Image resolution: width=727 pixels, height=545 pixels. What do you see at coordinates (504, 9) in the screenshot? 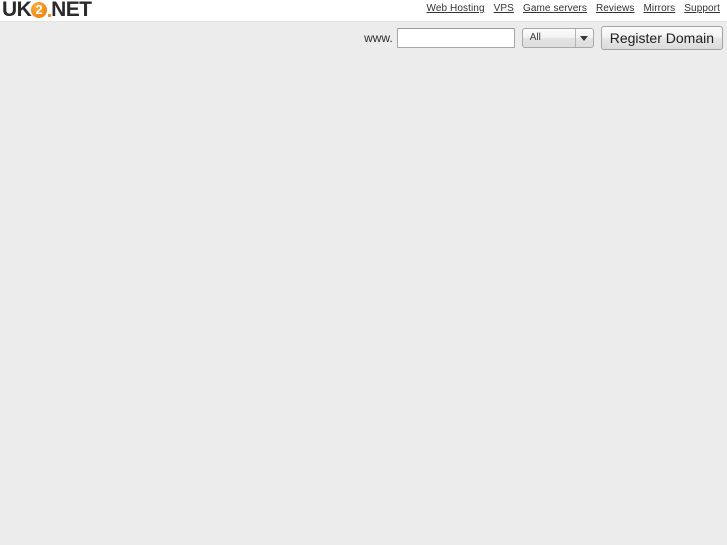
I see `nav-item-vps: VPS` at bounding box center [504, 9].